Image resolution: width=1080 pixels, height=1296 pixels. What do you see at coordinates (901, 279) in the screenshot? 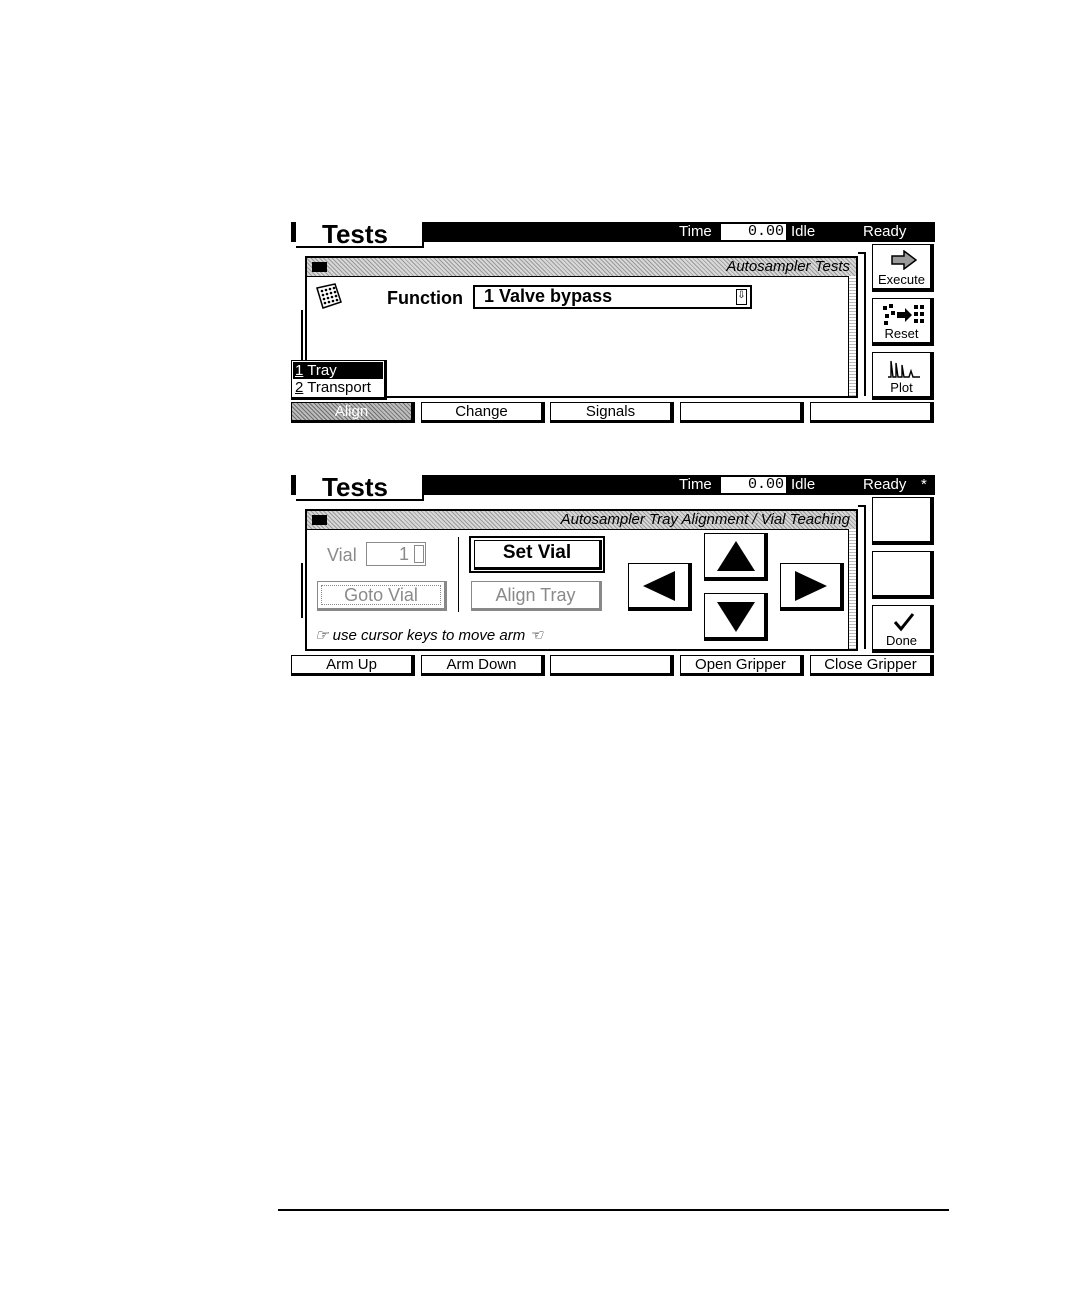
I see `execute-label: Execute` at bounding box center [901, 279].